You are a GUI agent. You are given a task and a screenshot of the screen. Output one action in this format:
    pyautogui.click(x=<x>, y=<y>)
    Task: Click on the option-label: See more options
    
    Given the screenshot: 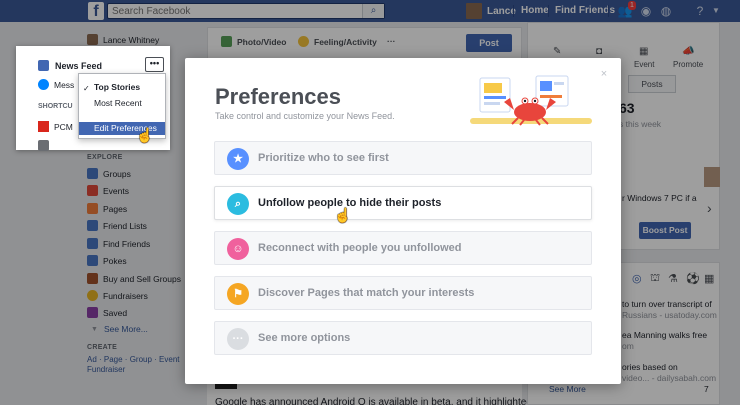 What is the action you would take?
    pyautogui.click(x=304, y=338)
    